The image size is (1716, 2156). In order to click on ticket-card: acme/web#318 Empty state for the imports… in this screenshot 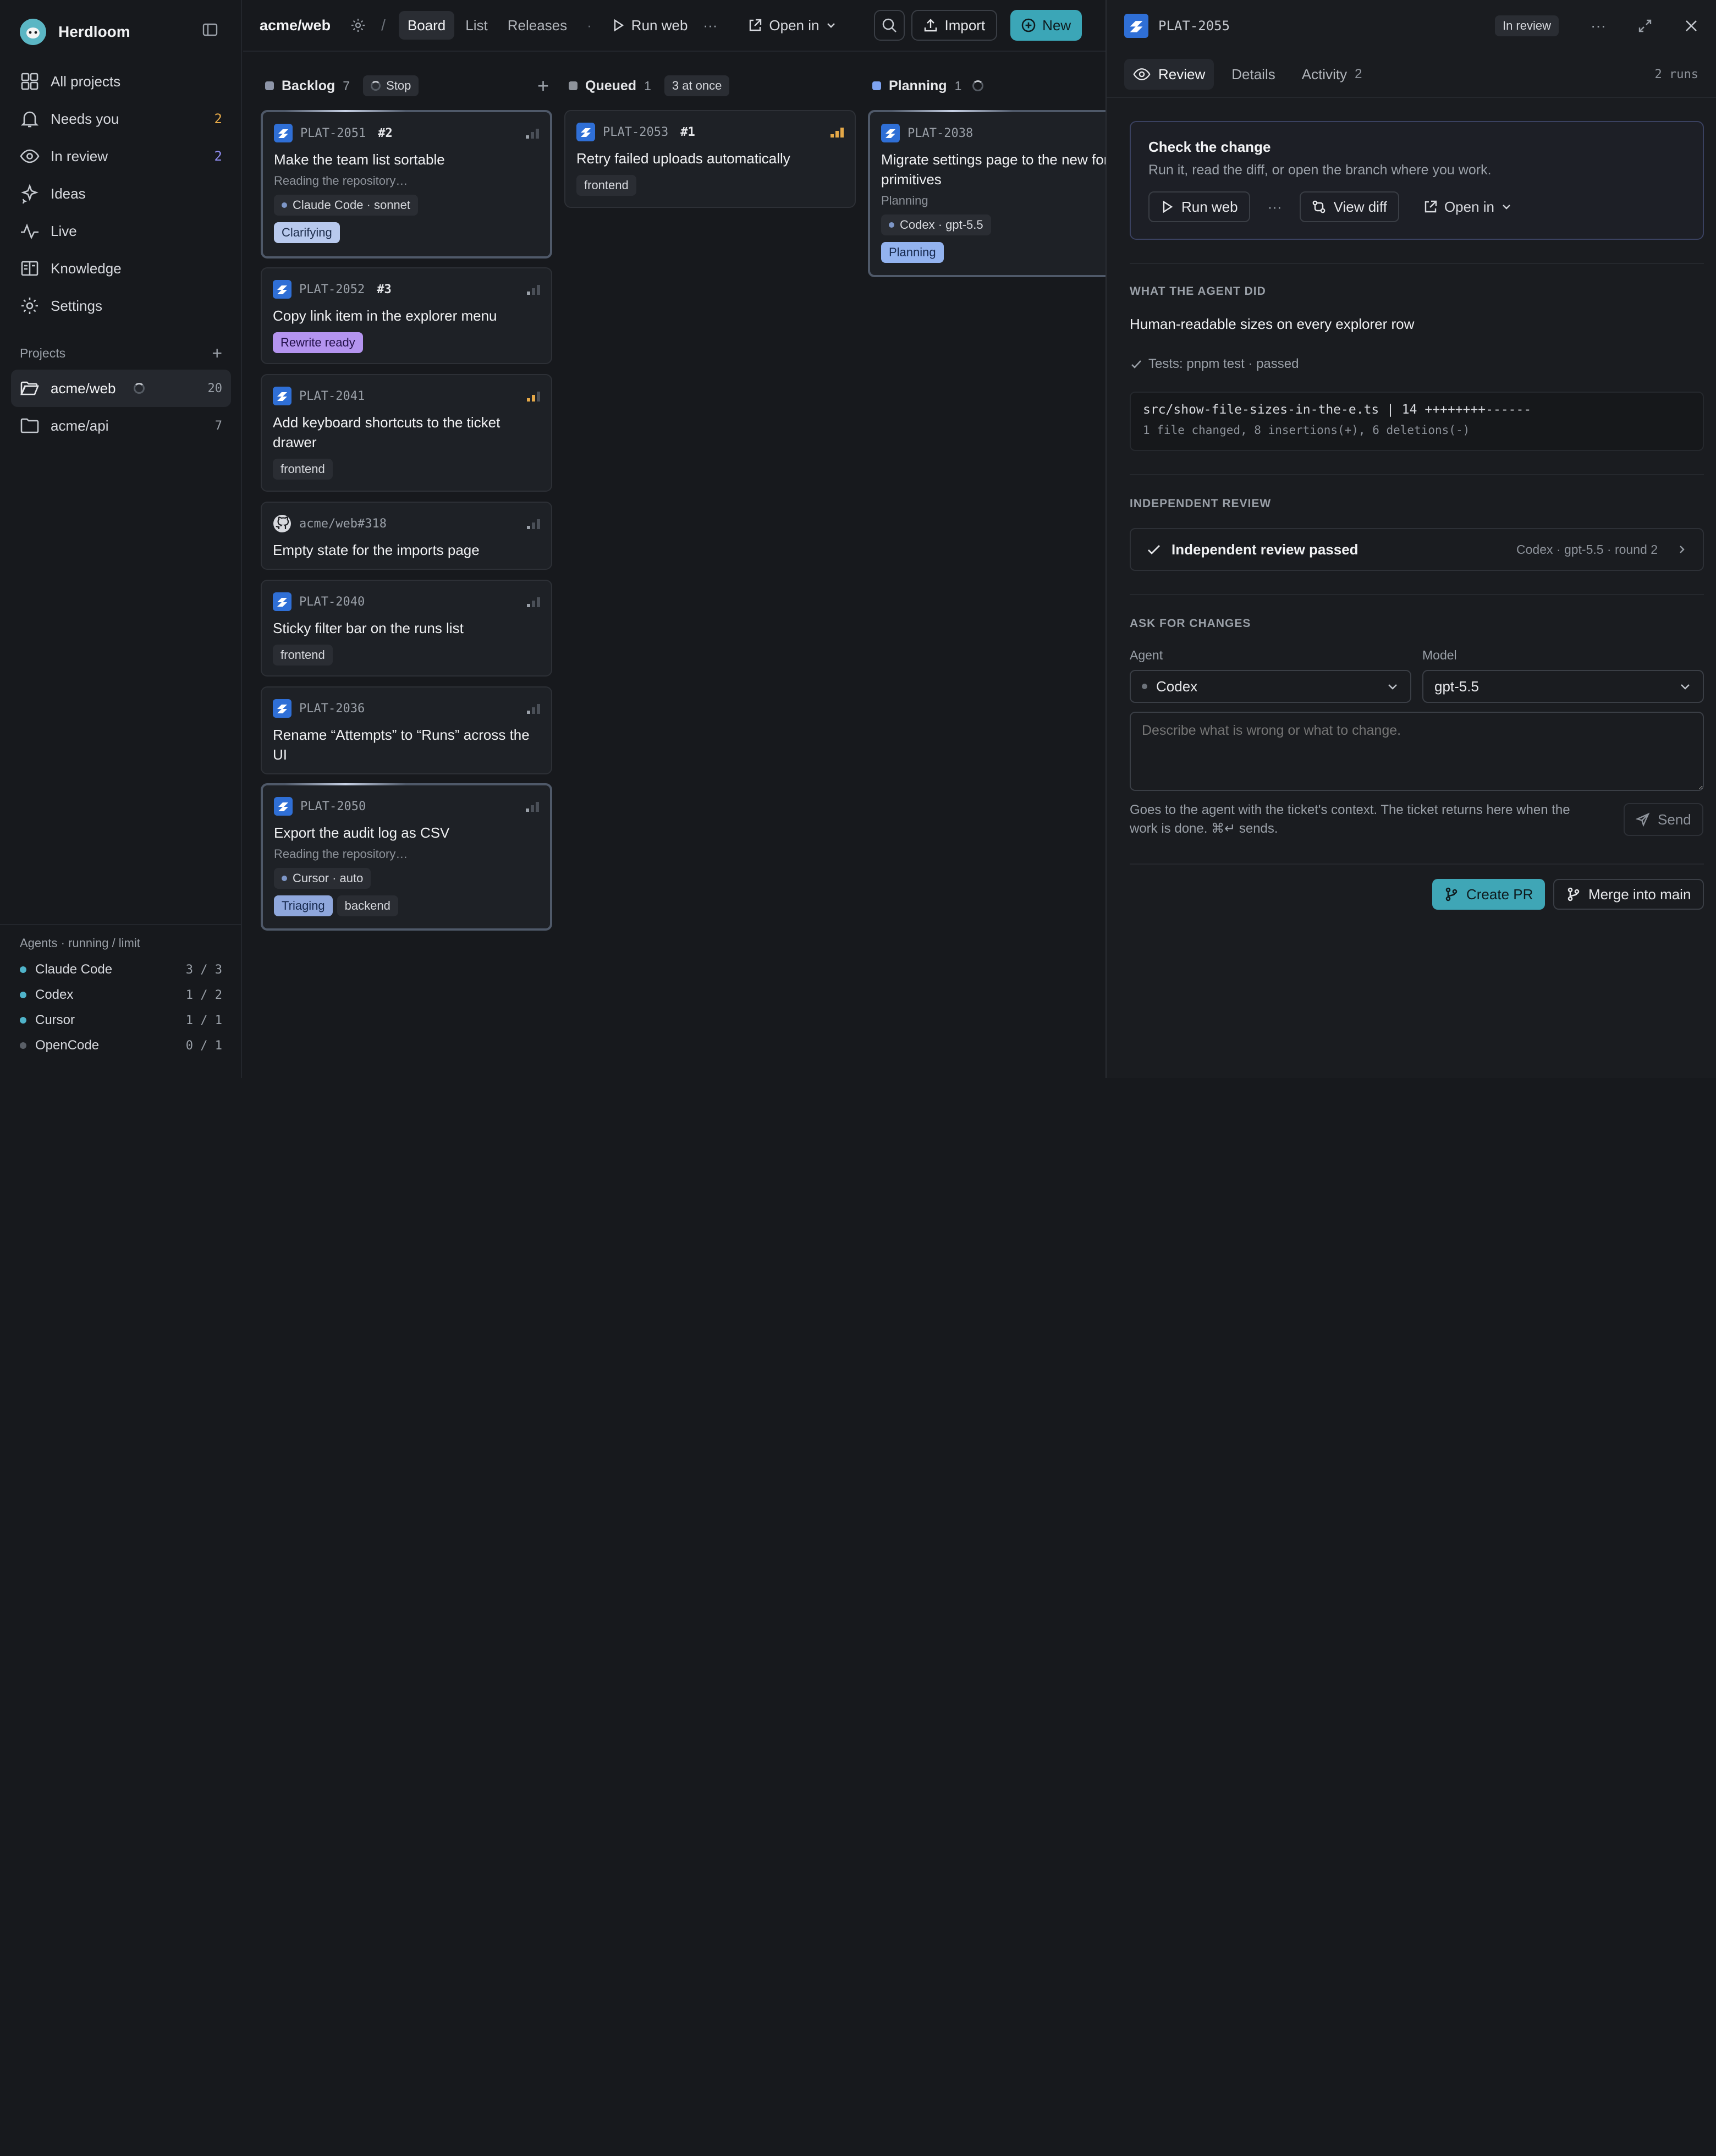, I will do `click(407, 536)`.